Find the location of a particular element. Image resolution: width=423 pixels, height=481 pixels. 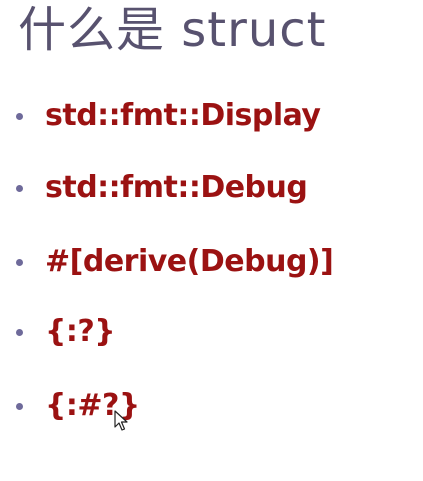

bullet-text: #[derive(Debug)] is located at coordinates (189, 261).